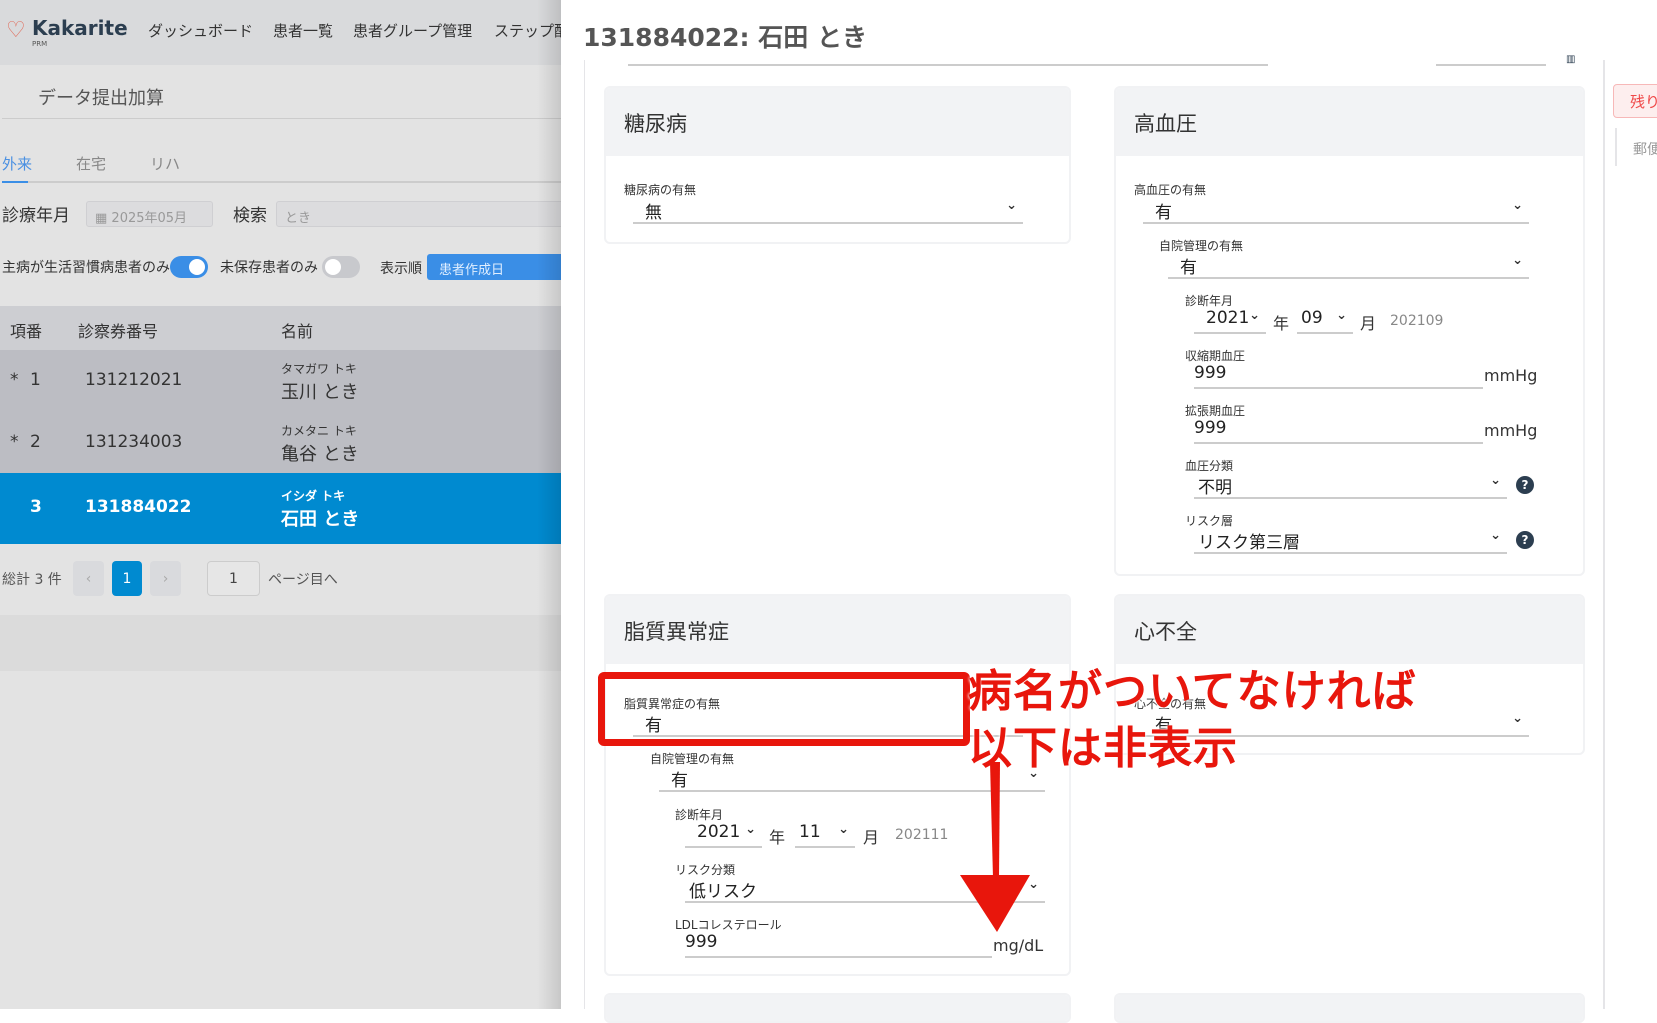 This screenshot has width=1657, height=1023. Describe the element at coordinates (653, 213) in the screenshot. I see `select-value: 無` at that location.